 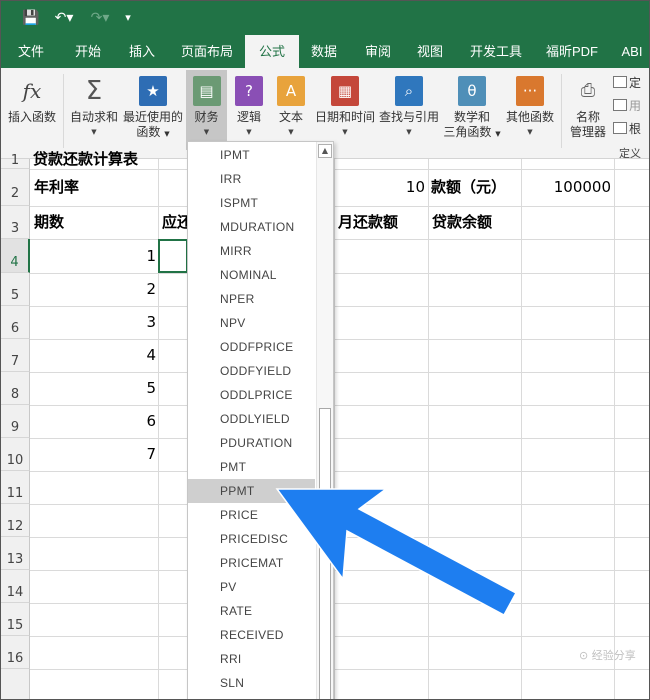 What do you see at coordinates (15, 520) in the screenshot?
I see `row-header-12: 12` at bounding box center [15, 520].